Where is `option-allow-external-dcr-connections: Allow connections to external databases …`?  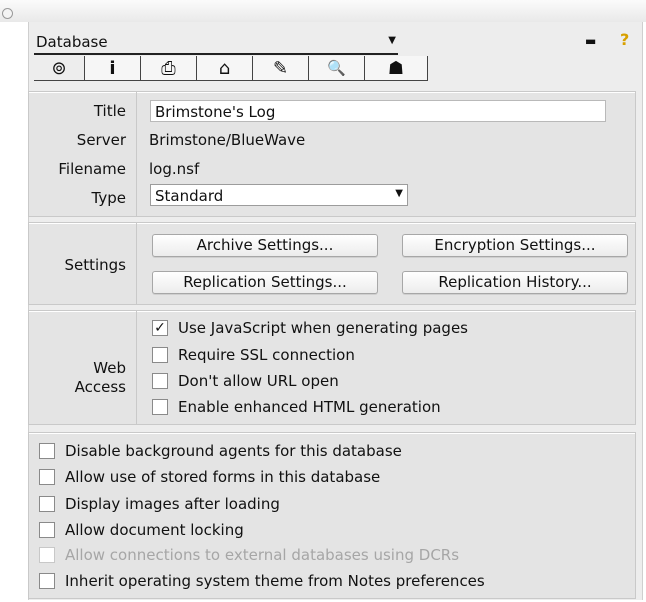 option-allow-external-dcr-connections: Allow connections to external databases … is located at coordinates (249, 555).